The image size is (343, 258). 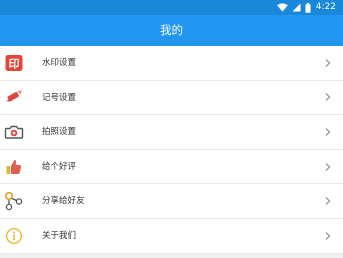 I want to click on watermark-icon-glyph: 印, so click(x=14, y=63).